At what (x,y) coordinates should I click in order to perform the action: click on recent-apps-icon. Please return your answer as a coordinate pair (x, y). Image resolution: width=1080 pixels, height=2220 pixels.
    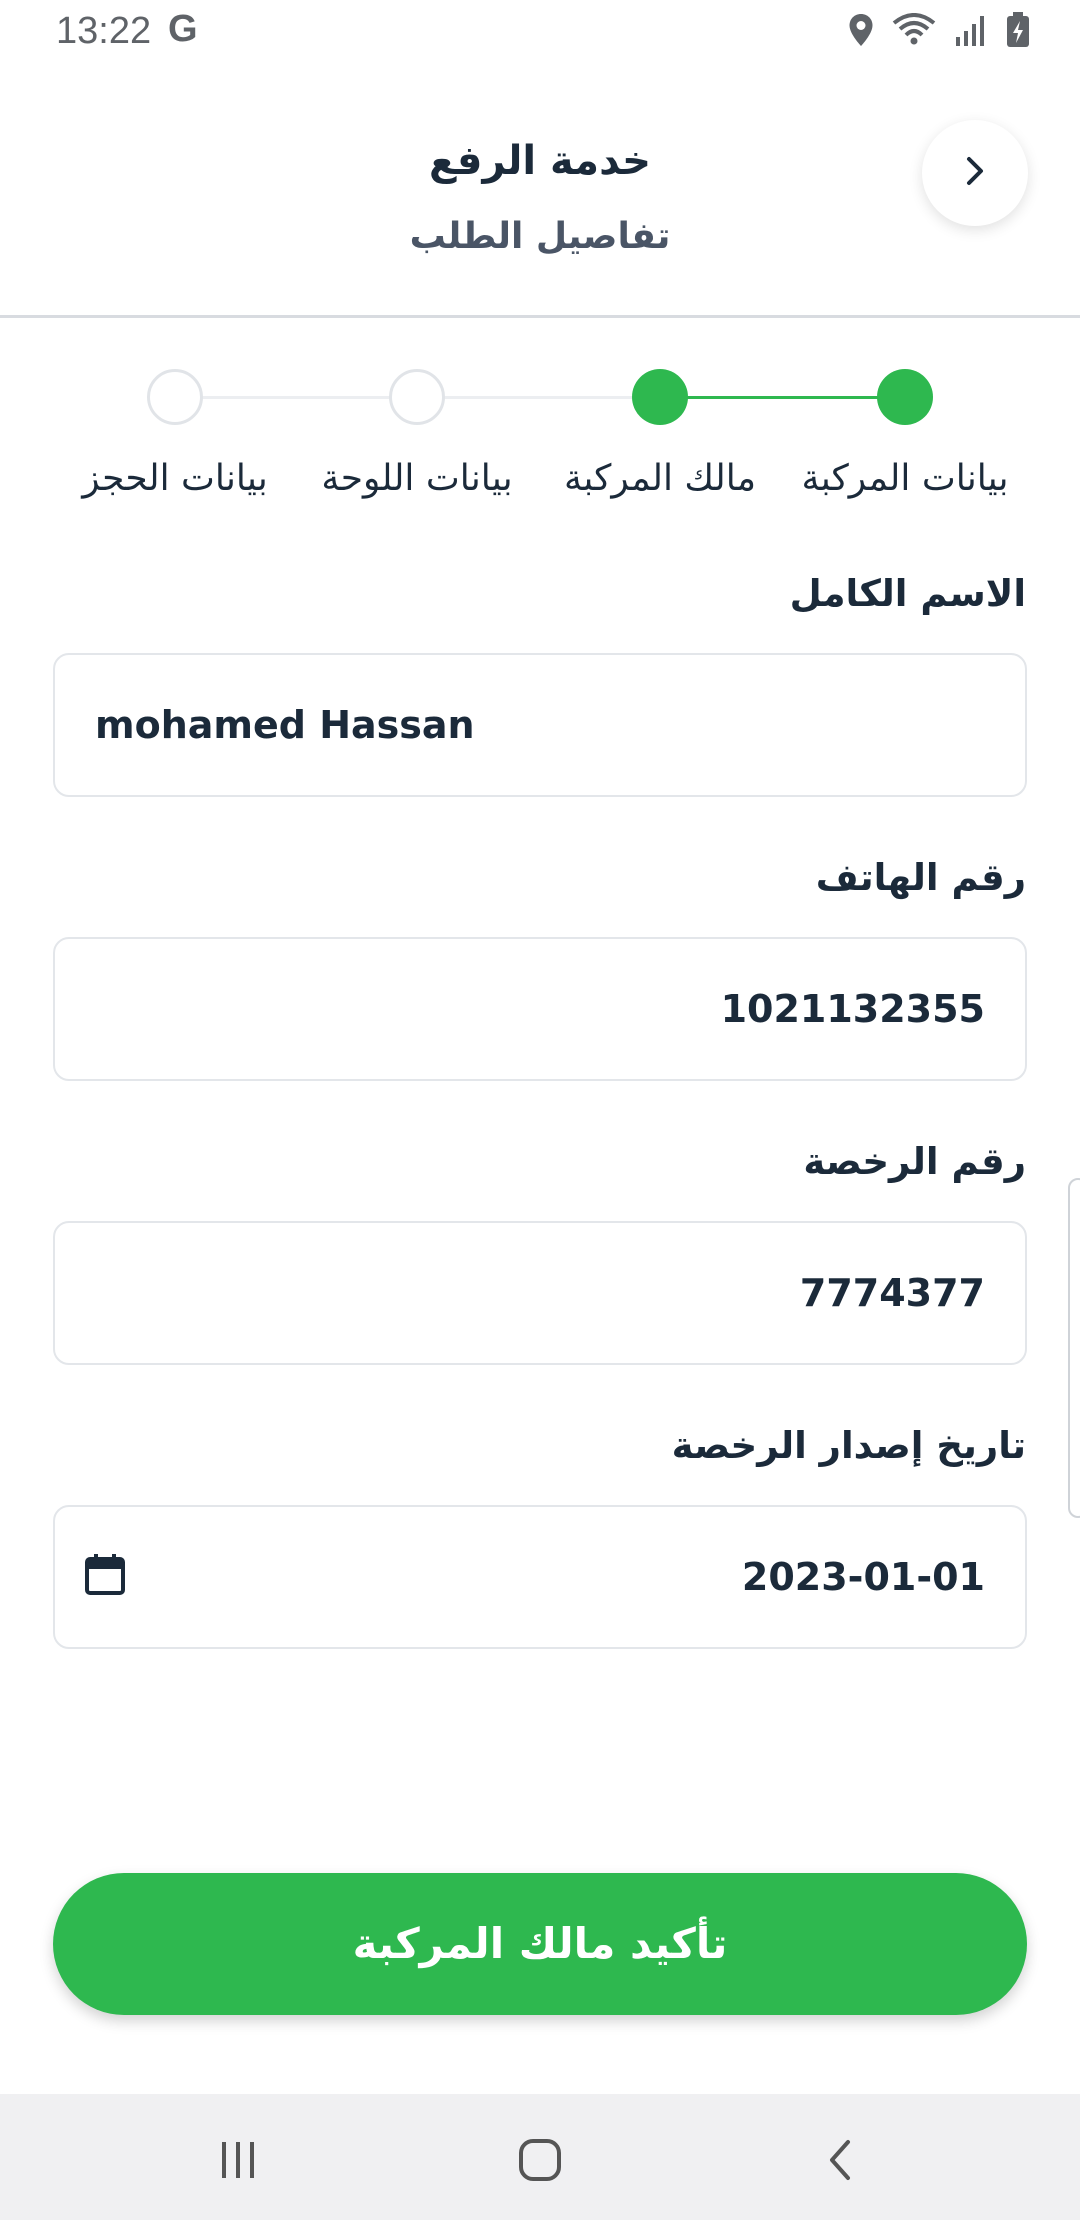
    Looking at the image, I should click on (238, 2162).